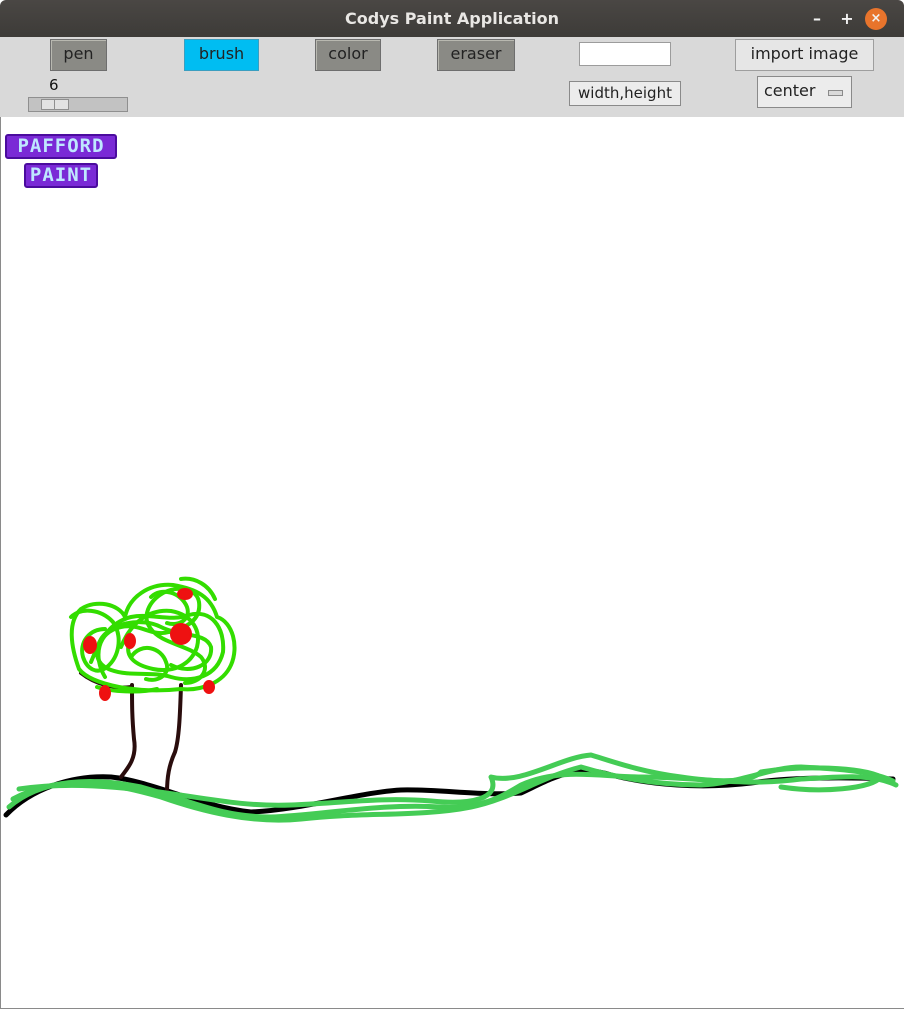 The image size is (904, 1009). I want to click on import-image-button: import image, so click(804, 55).